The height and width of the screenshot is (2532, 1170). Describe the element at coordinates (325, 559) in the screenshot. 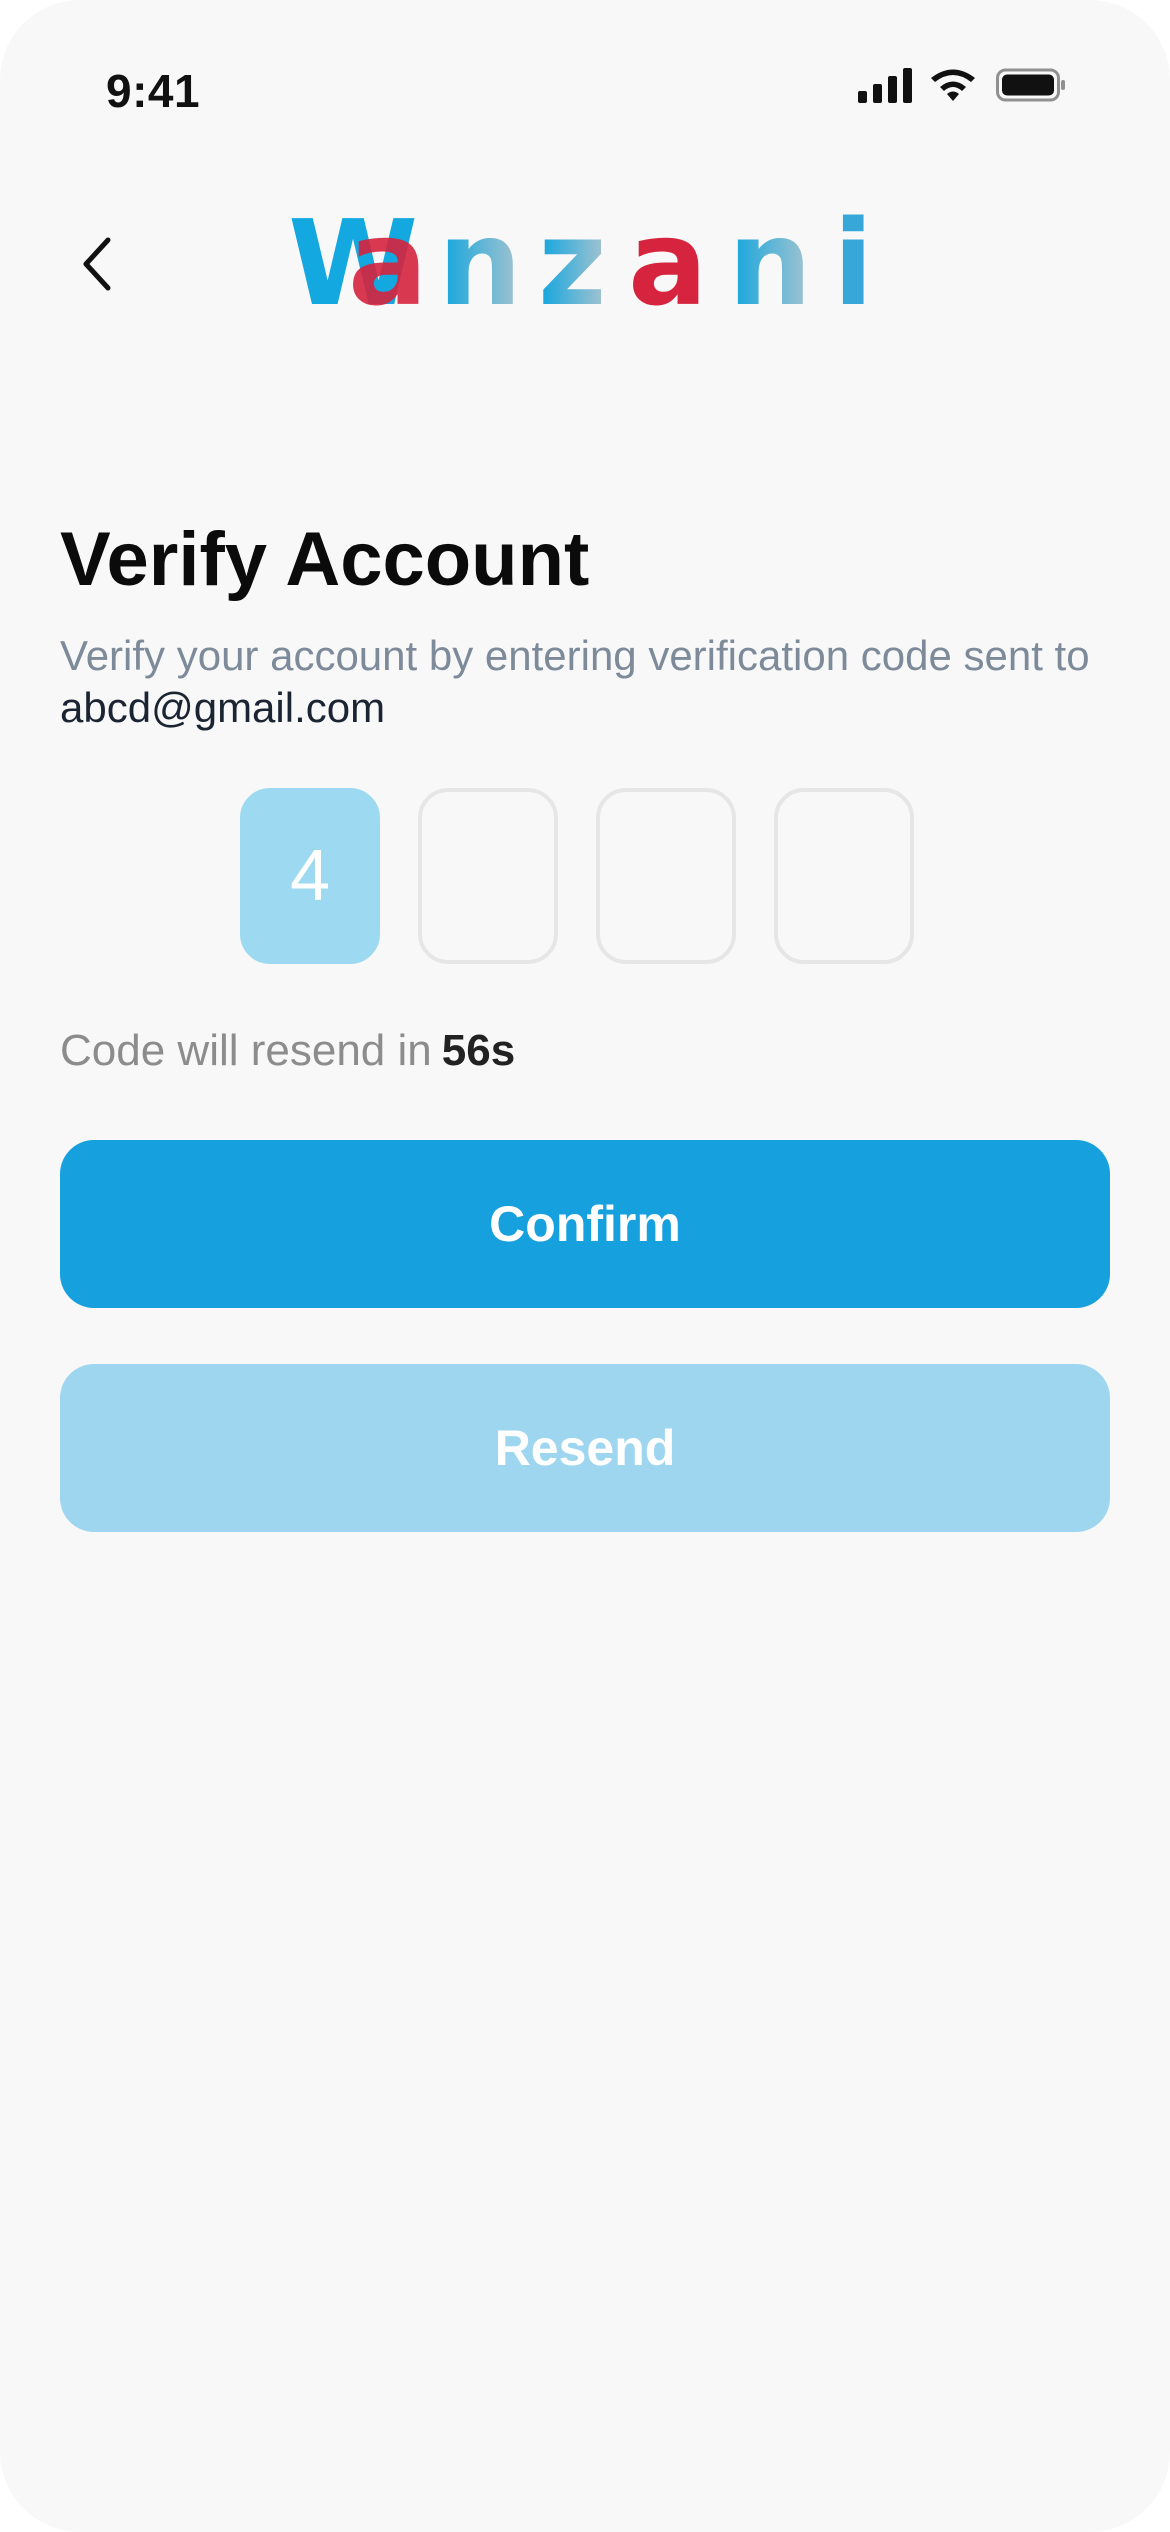

I see `page-title: Verify Account` at that location.